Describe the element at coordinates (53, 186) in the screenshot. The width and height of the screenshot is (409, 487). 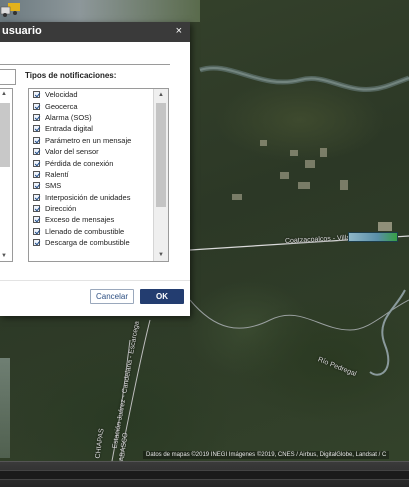
I see `notification-type-label: SMS` at that location.